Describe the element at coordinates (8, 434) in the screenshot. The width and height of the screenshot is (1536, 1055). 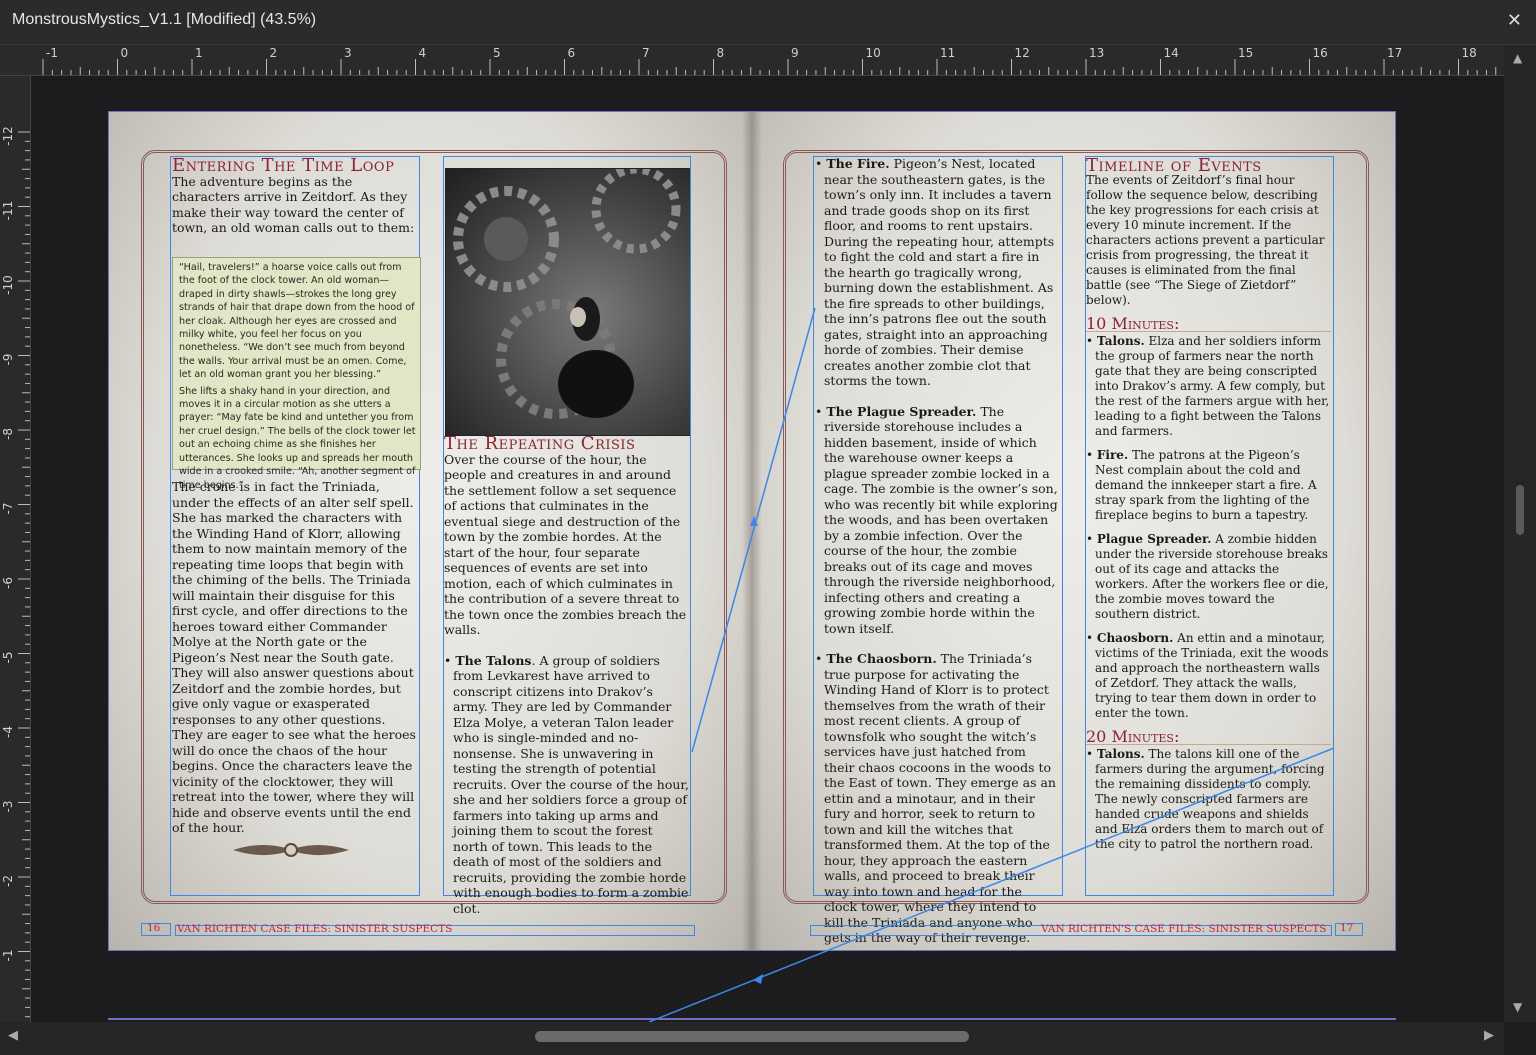
I see `ruler-label: -8` at that location.